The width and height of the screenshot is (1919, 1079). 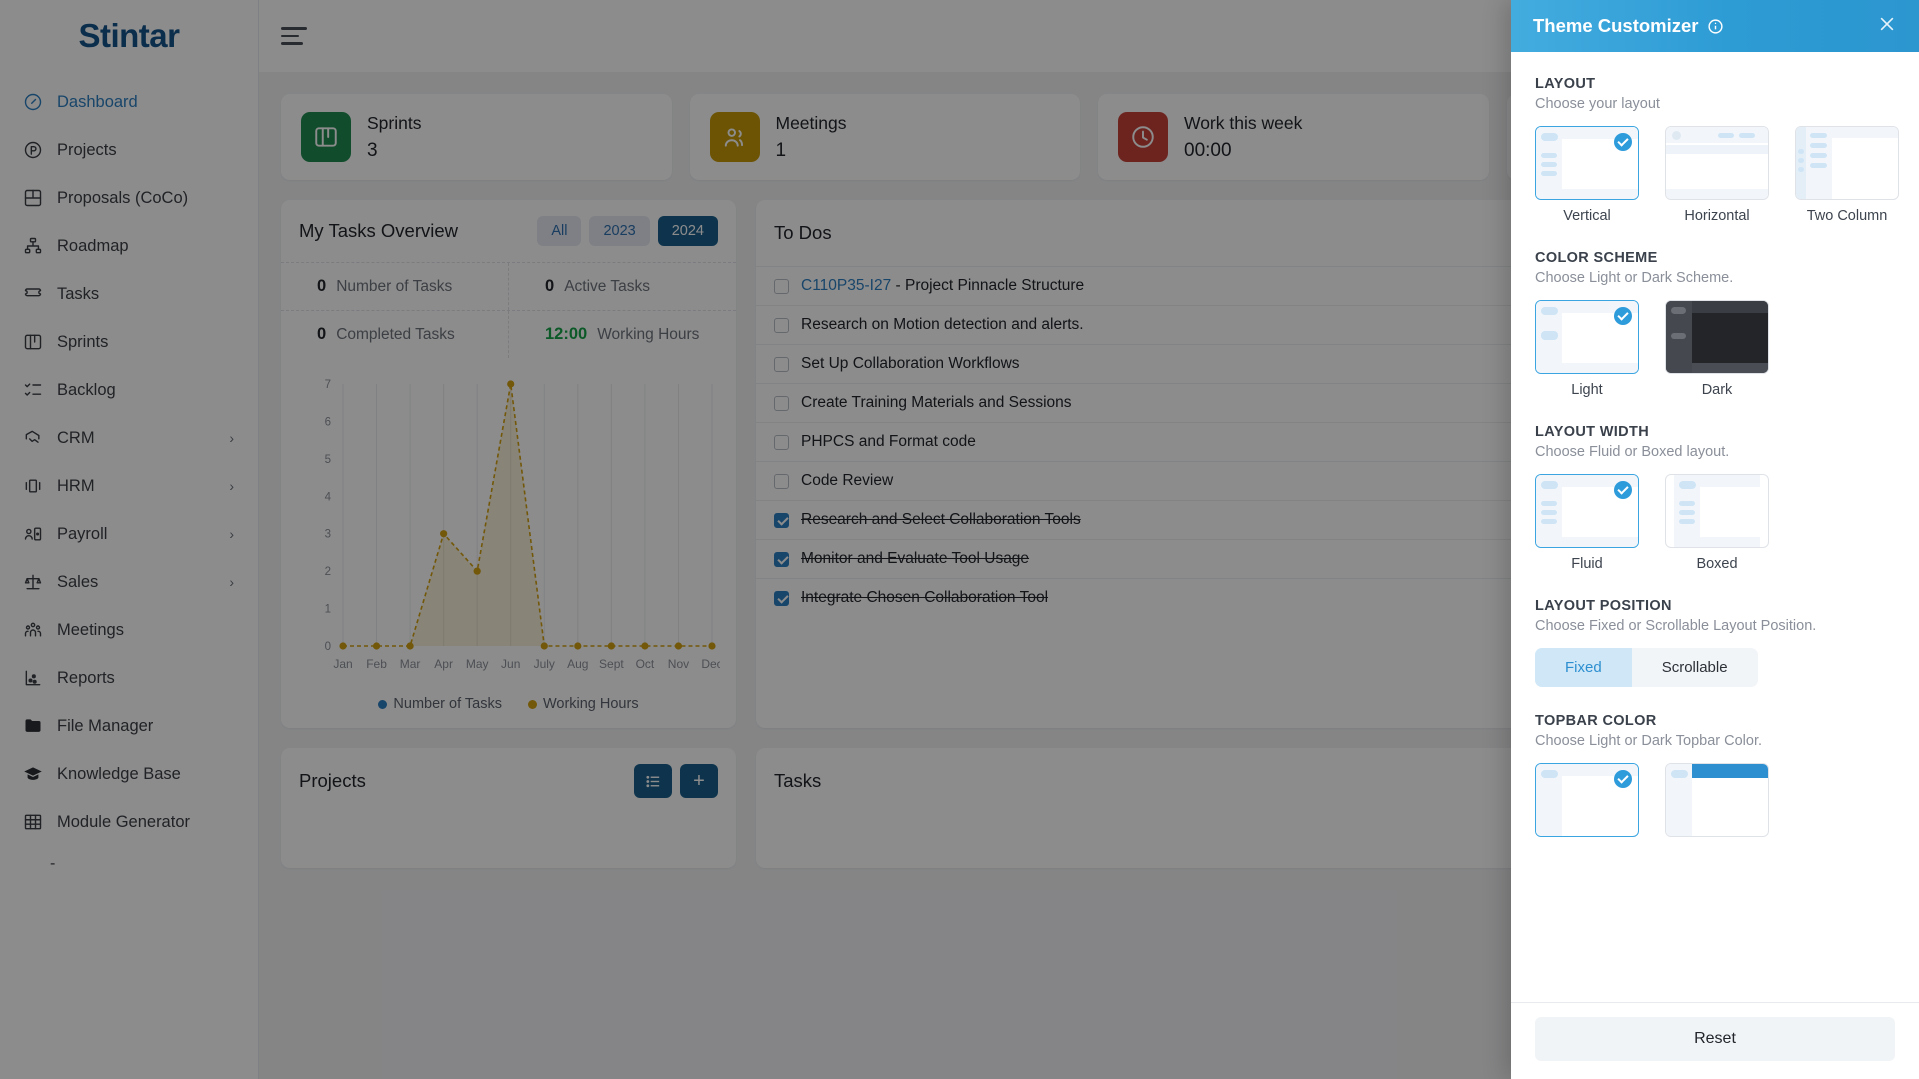 What do you see at coordinates (1587, 511) in the screenshot?
I see `thumbnail-fluid` at bounding box center [1587, 511].